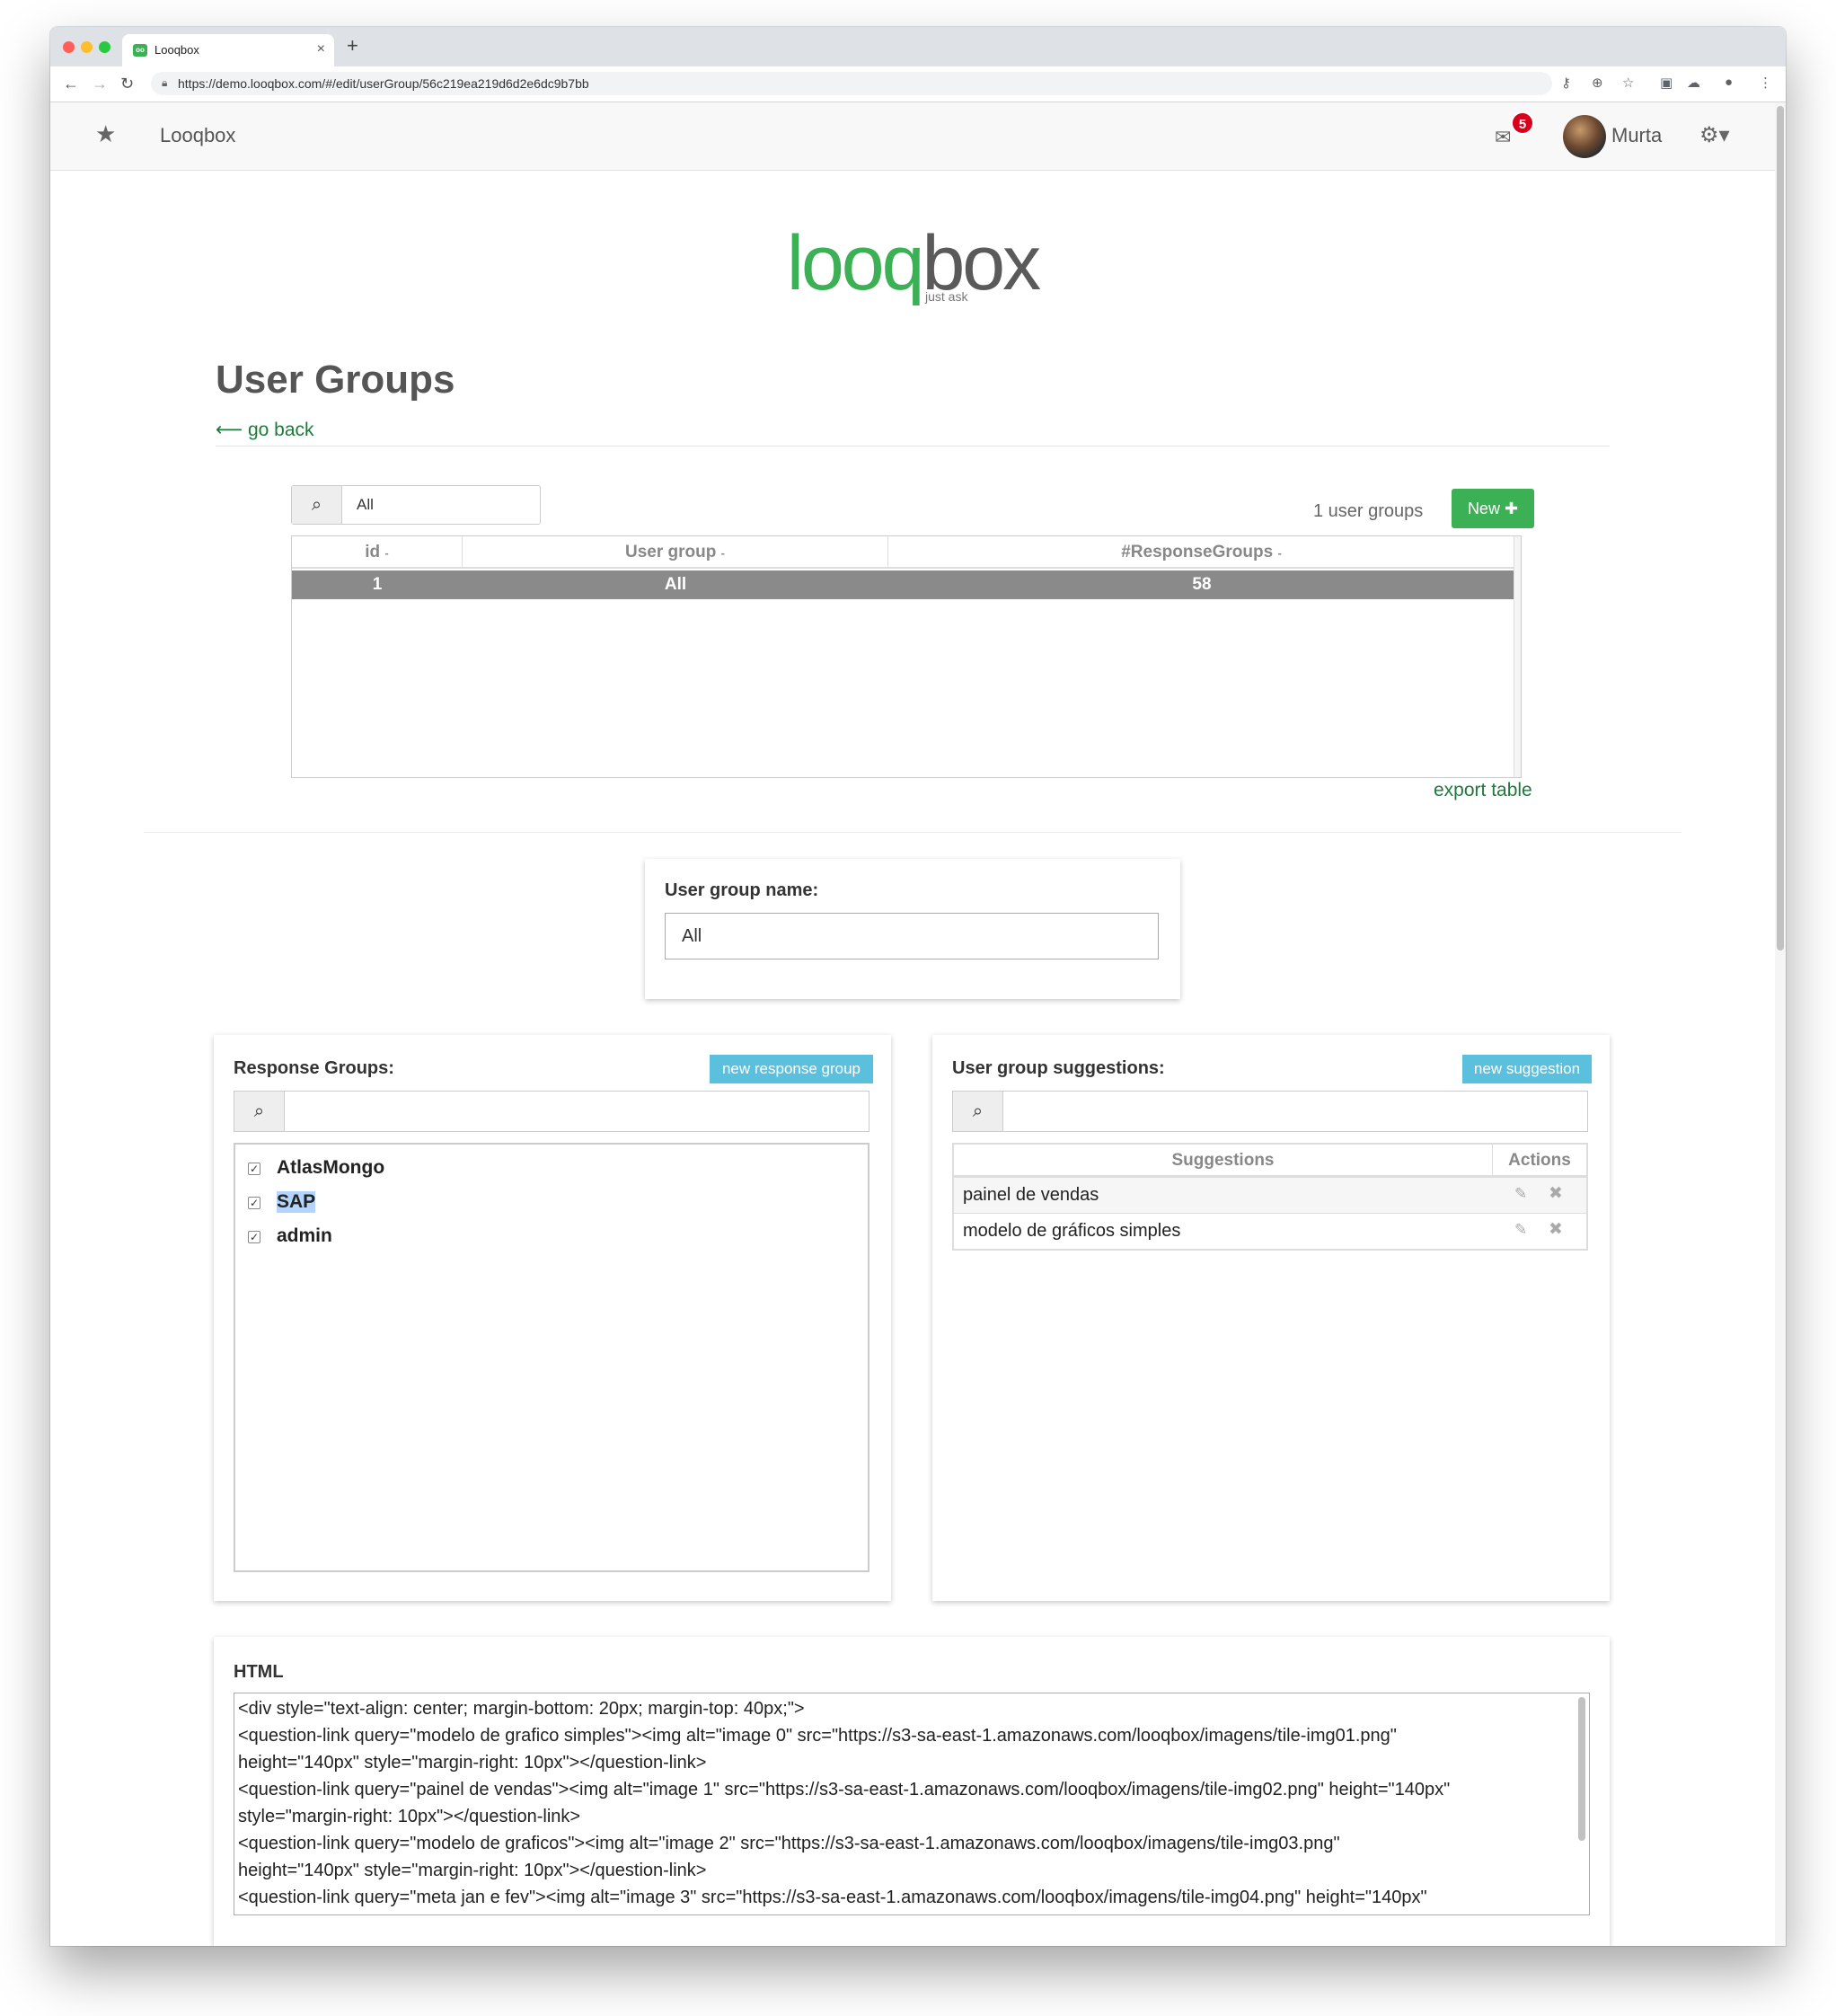 This screenshot has width=1836, height=2016. Describe the element at coordinates (71, 84) in the screenshot. I see `back-icon: ←` at that location.